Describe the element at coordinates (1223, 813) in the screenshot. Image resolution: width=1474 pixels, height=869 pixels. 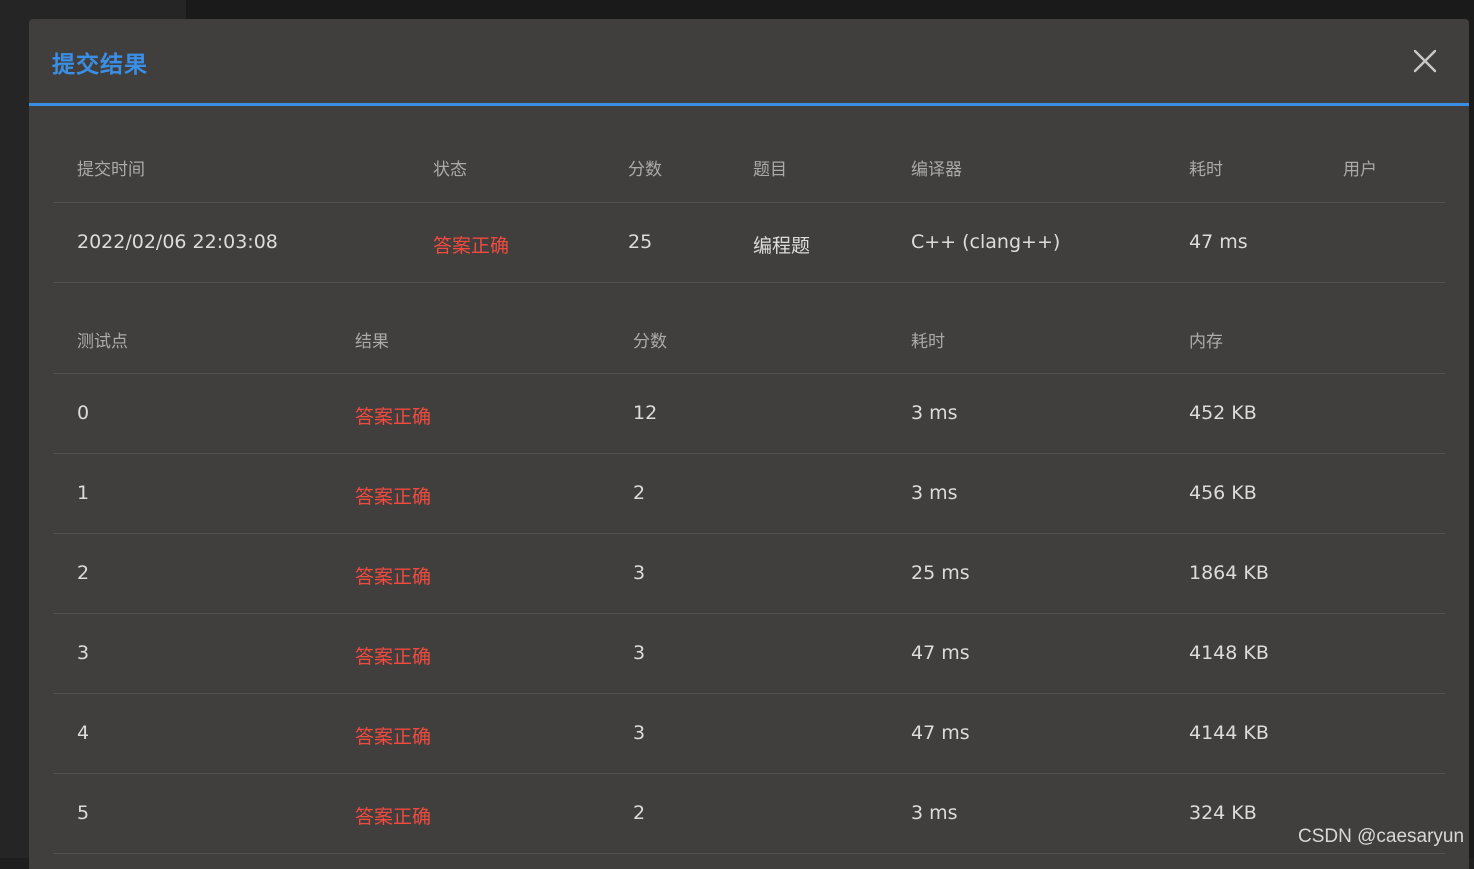
I see `testcase-memory: 324 KB` at that location.